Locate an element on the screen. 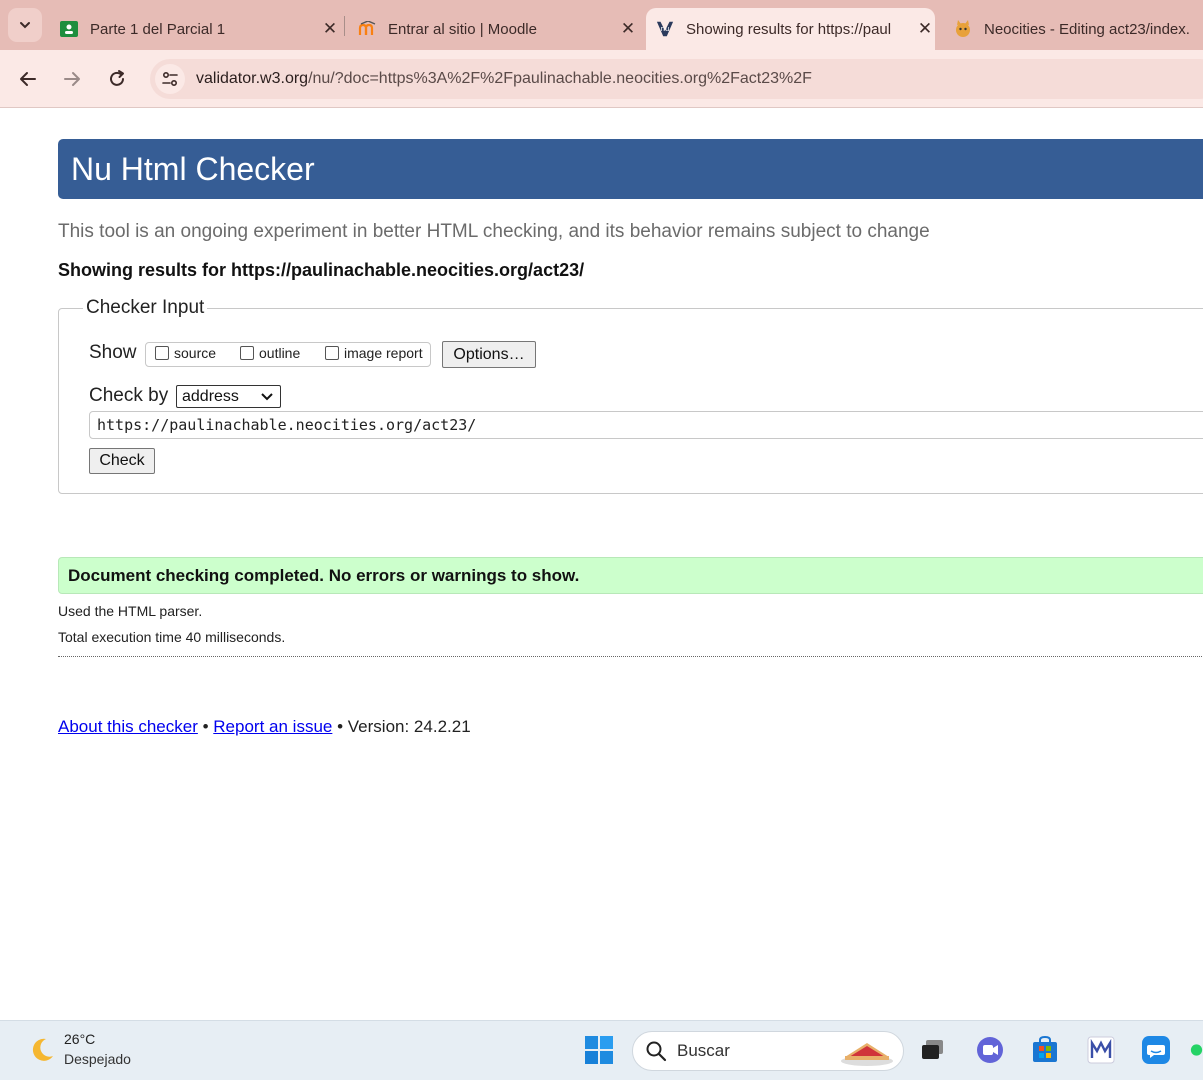 This screenshot has height=1080, width=1203. weather-moon-icon is located at coordinates (41, 1050).